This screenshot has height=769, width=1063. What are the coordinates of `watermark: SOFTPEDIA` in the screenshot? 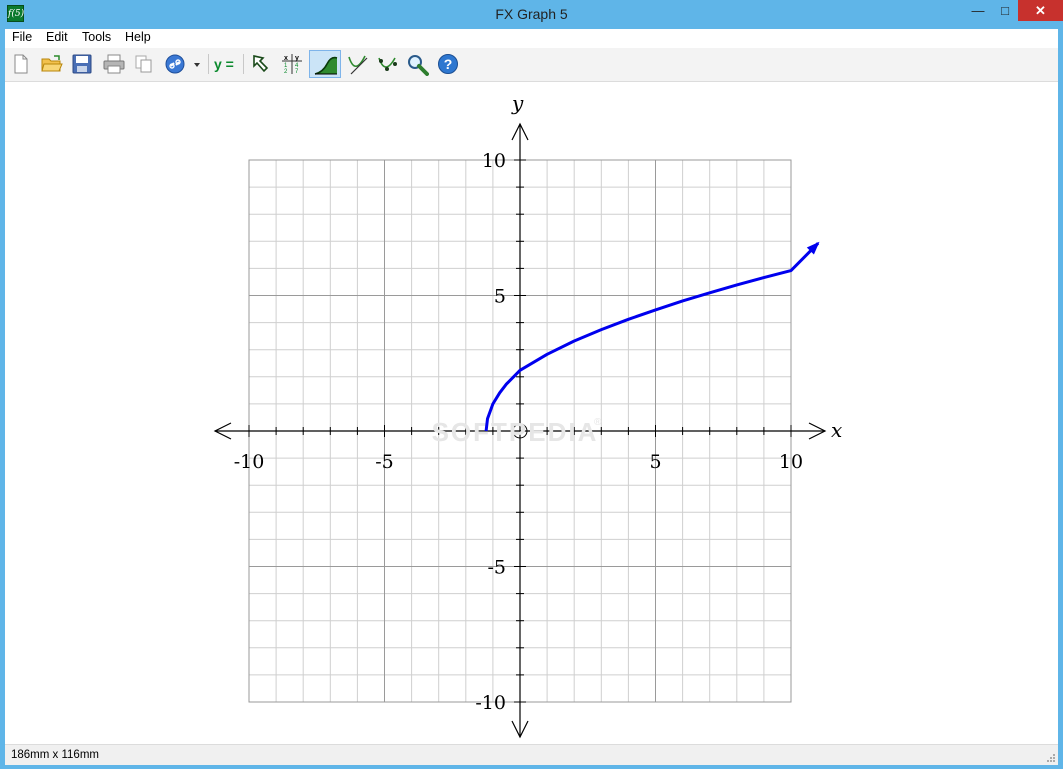 It's located at (515, 432).